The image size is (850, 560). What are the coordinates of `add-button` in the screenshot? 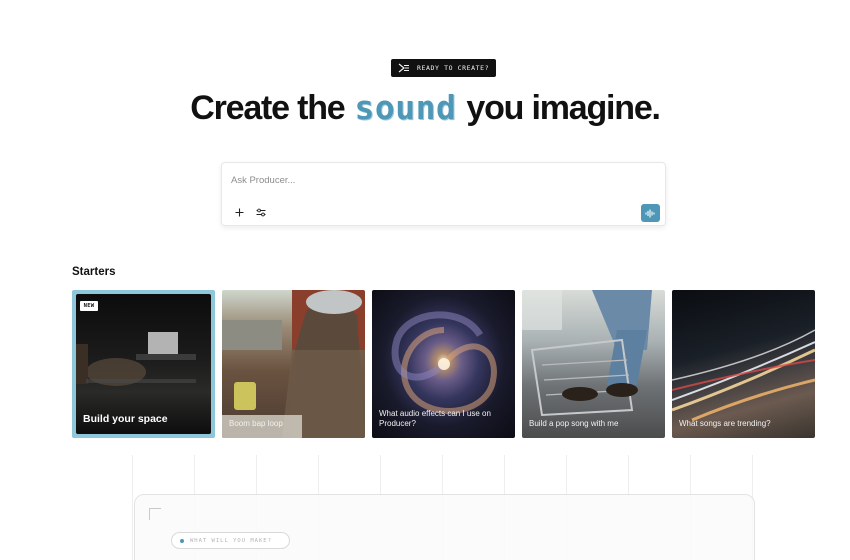 It's located at (239, 212).